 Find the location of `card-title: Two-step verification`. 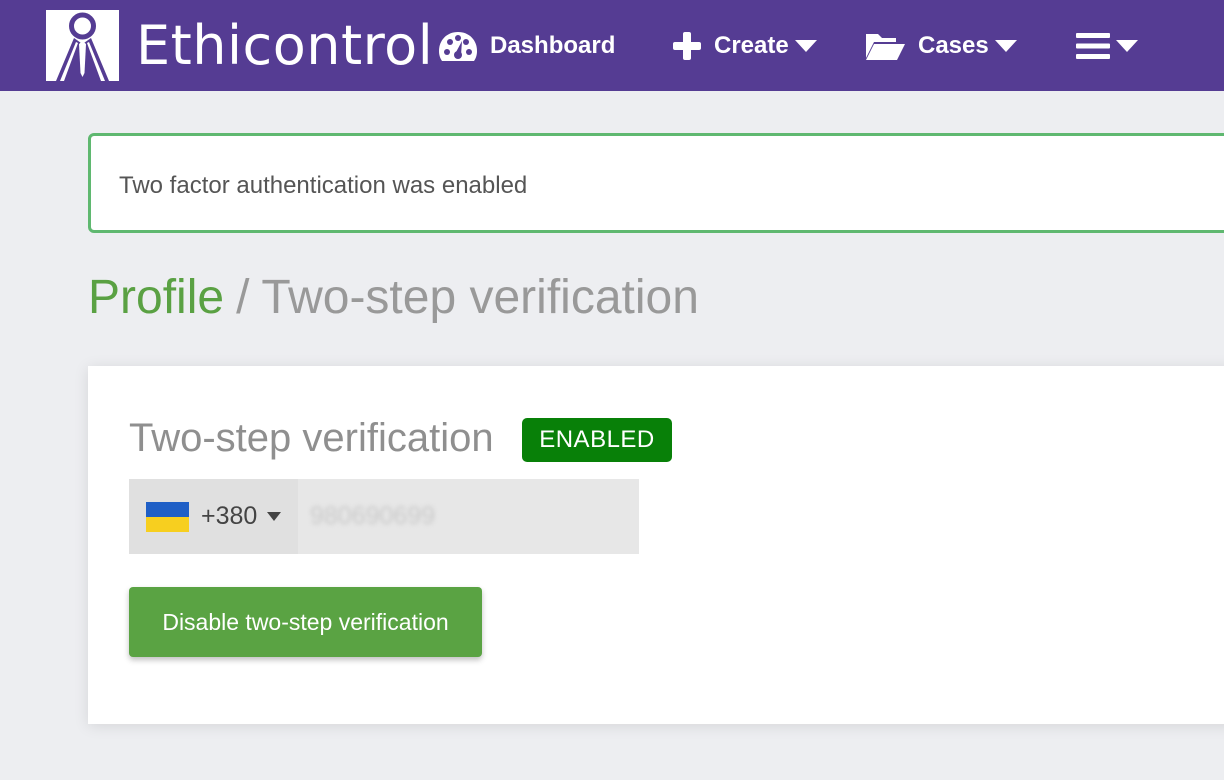

card-title: Two-step verification is located at coordinates (311, 438).